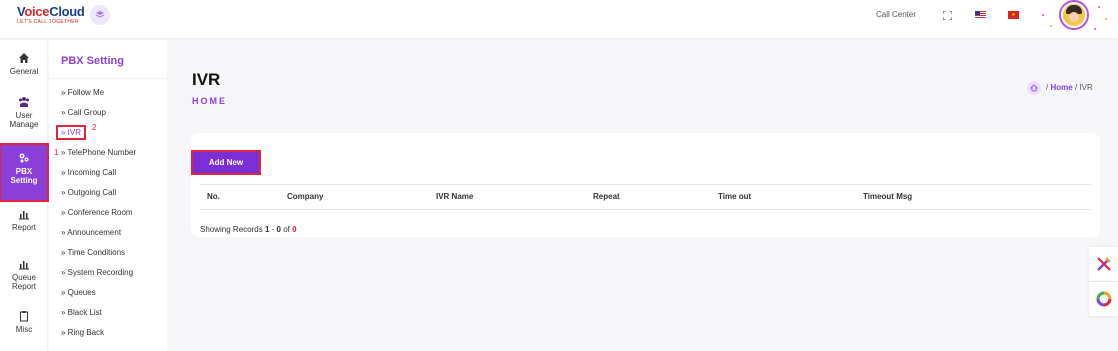 The image size is (1118, 351). I want to click on fullscreen-icon, so click(947, 15).